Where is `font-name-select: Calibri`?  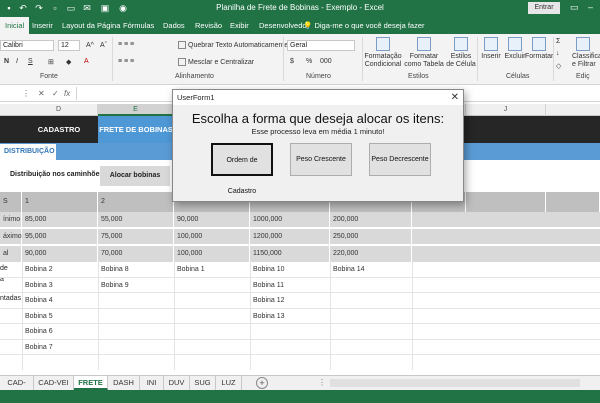
font-name-select: Calibri is located at coordinates (27, 45).